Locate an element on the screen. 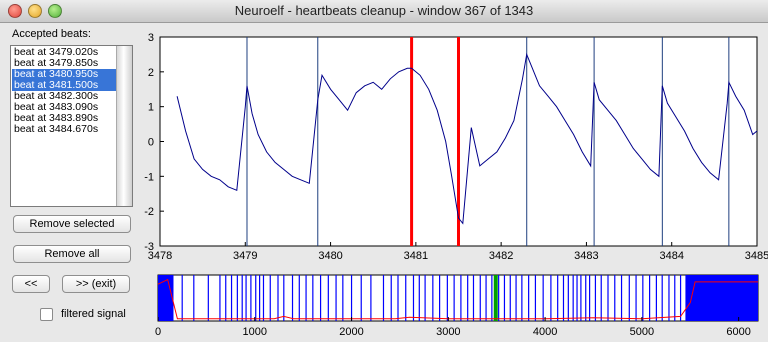 Image resolution: width=768 pixels, height=342 pixels. overview-x-tick-label: 6000 is located at coordinates (738, 332).